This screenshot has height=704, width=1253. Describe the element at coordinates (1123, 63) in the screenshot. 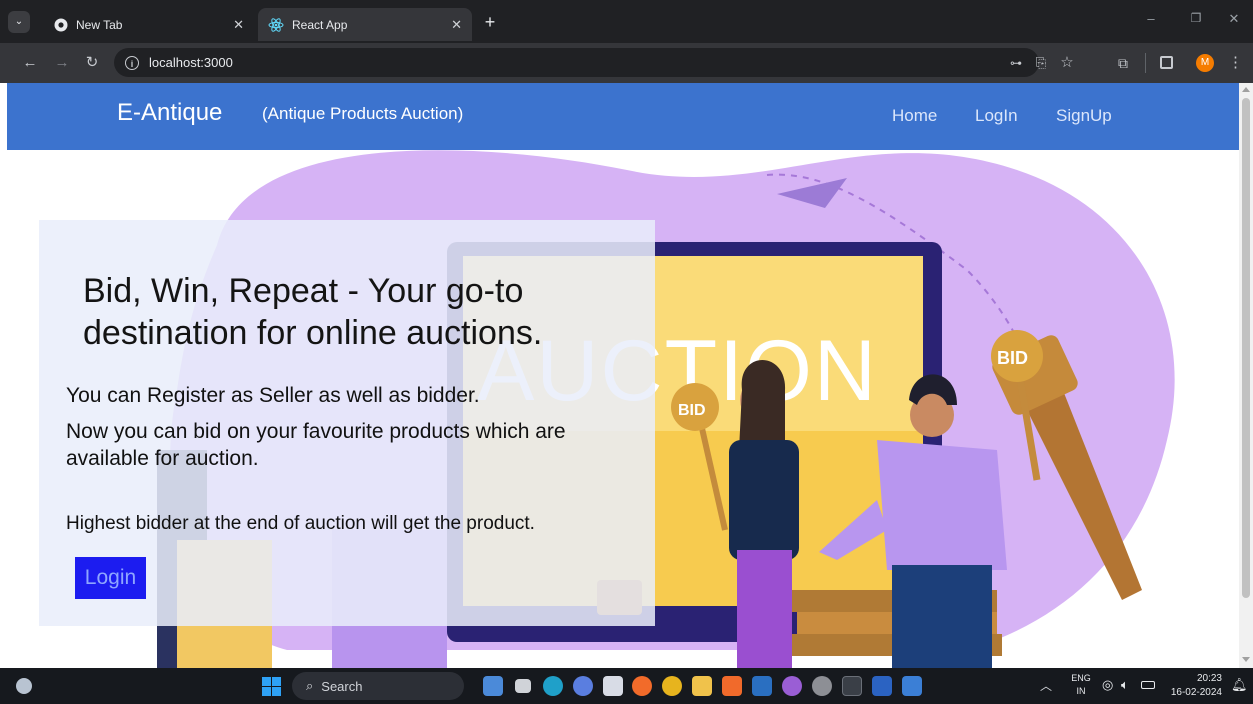

I see `extensions-icon: ⧉` at that location.